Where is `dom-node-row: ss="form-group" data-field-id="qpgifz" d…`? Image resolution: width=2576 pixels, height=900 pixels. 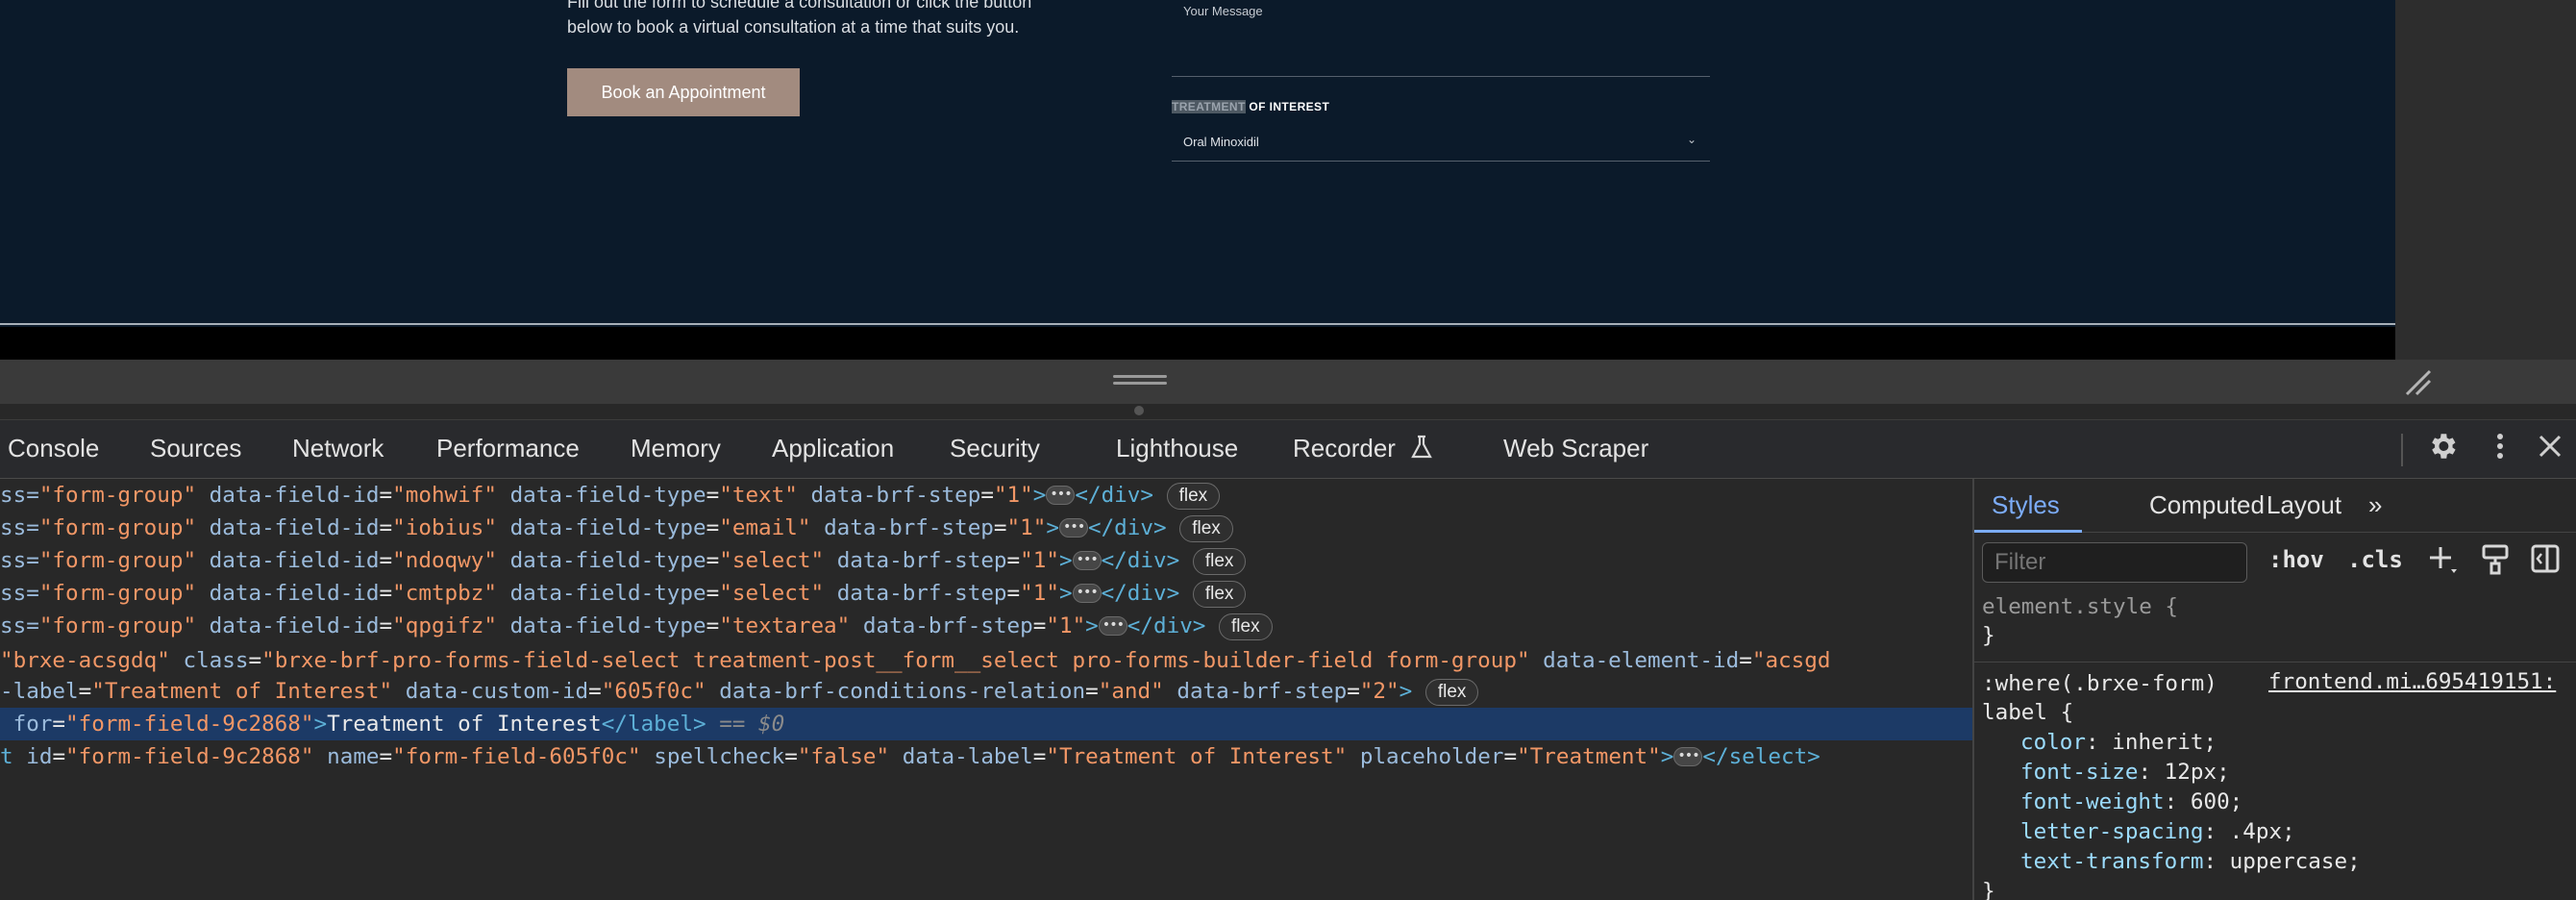 dom-node-row: ss="form-group" data-field-id="qpgifz" d… is located at coordinates (636, 625).